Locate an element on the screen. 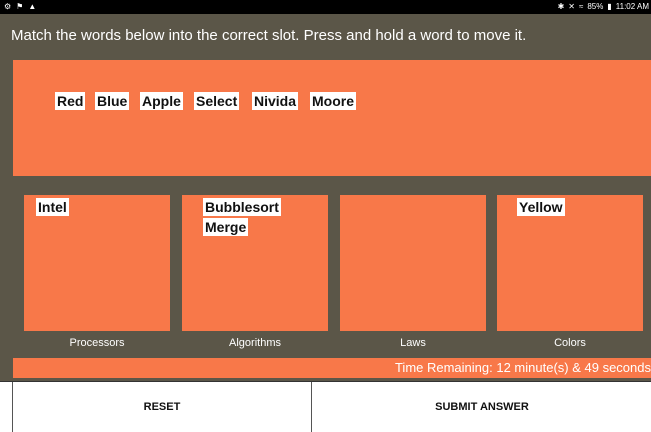 The image size is (651, 432). settings-icon: ⚙ is located at coordinates (8, 6).